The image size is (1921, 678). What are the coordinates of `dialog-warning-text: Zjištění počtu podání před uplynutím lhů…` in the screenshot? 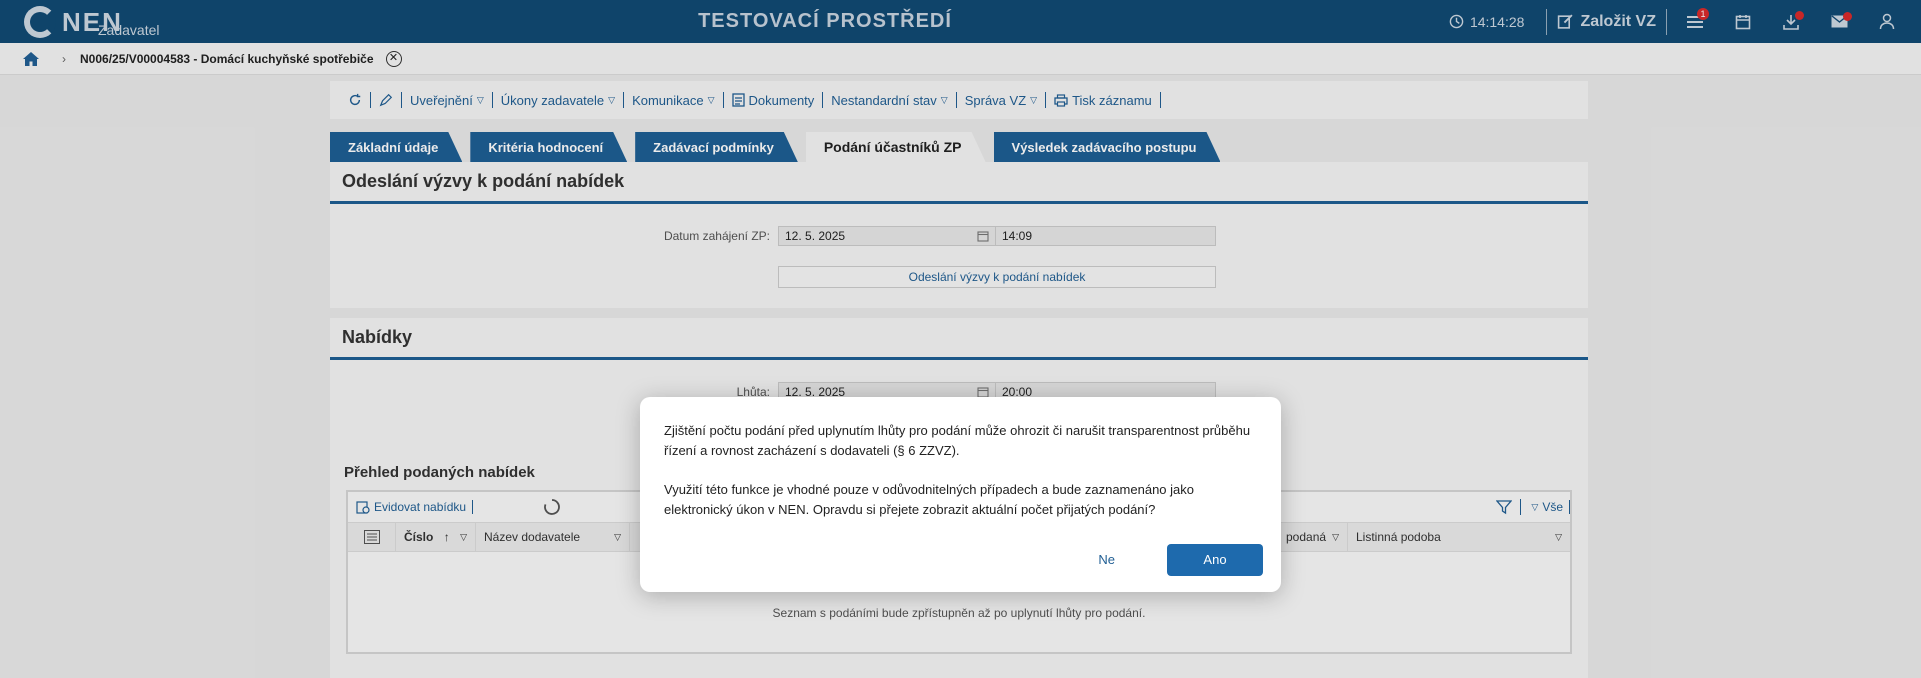 It's located at (957, 440).